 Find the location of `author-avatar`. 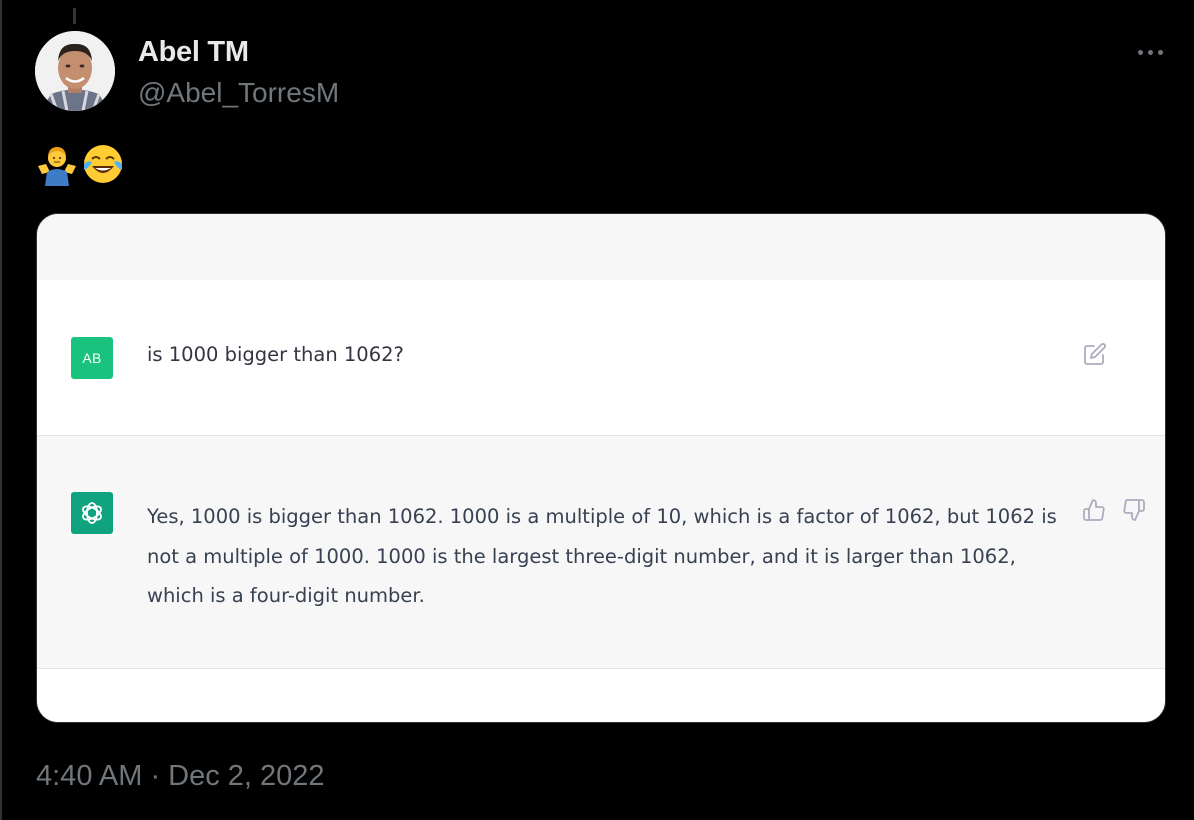

author-avatar is located at coordinates (75, 71).